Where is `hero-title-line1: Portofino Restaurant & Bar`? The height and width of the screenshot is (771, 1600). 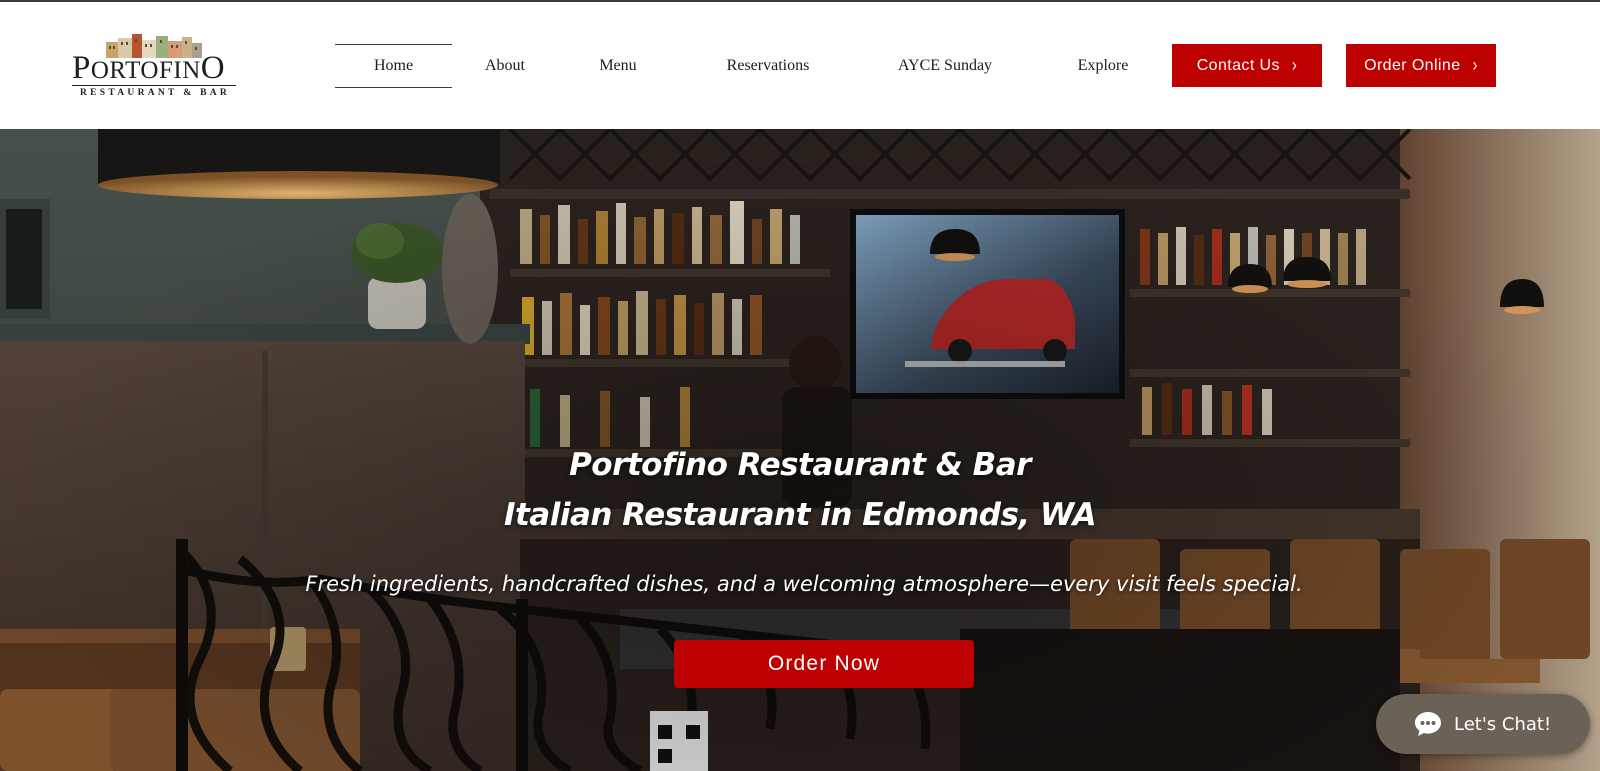
hero-title-line1: Portofino Restaurant & Bar is located at coordinates (800, 465).